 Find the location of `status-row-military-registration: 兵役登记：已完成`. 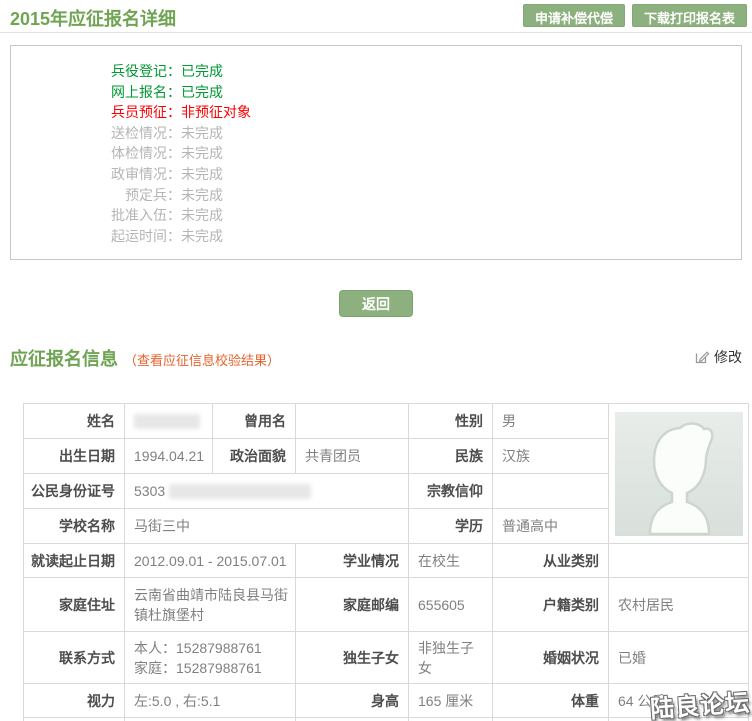

status-row-military-registration: 兵役登记：已完成 is located at coordinates (167, 71).